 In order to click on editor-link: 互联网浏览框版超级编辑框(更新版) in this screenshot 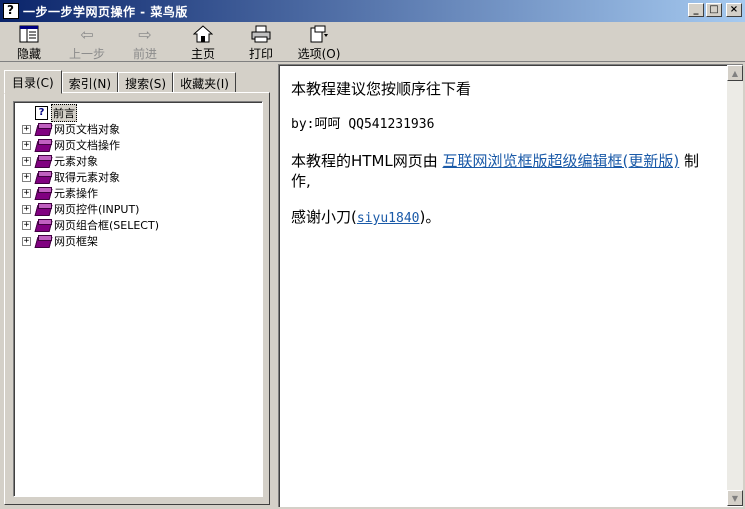, I will do `click(561, 161)`.